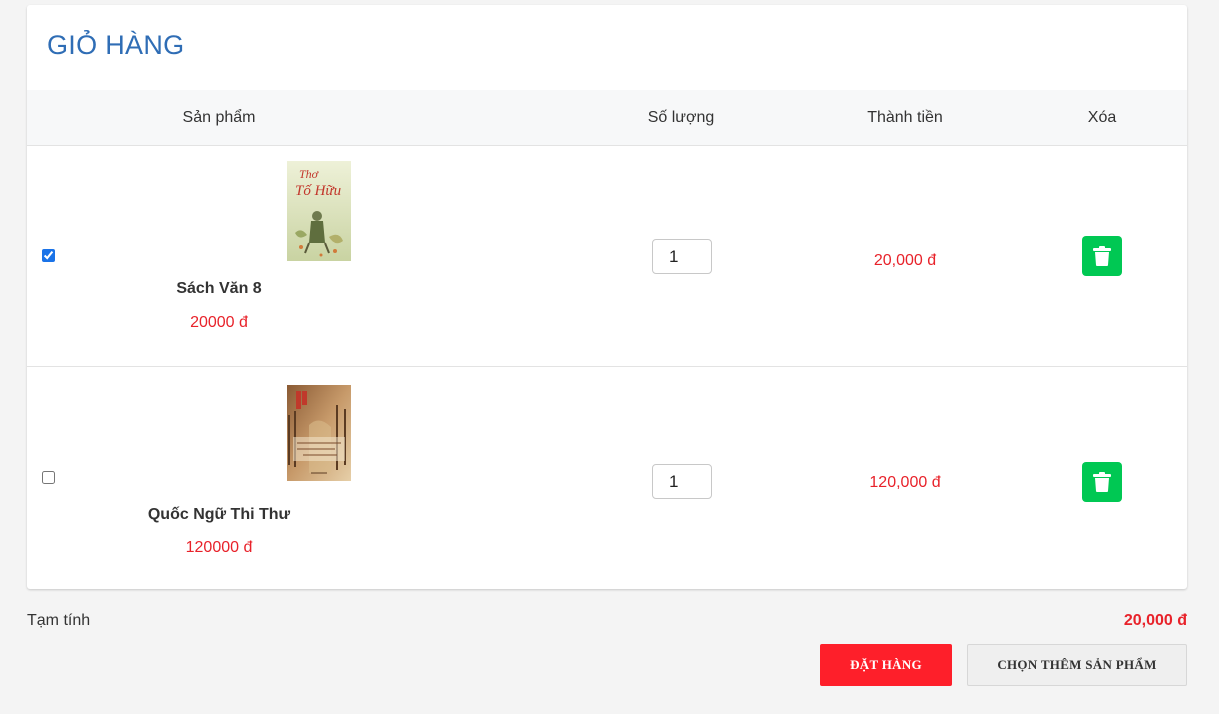  What do you see at coordinates (681, 117) in the screenshot?
I see `column-header-quantity: Số lượng` at bounding box center [681, 117].